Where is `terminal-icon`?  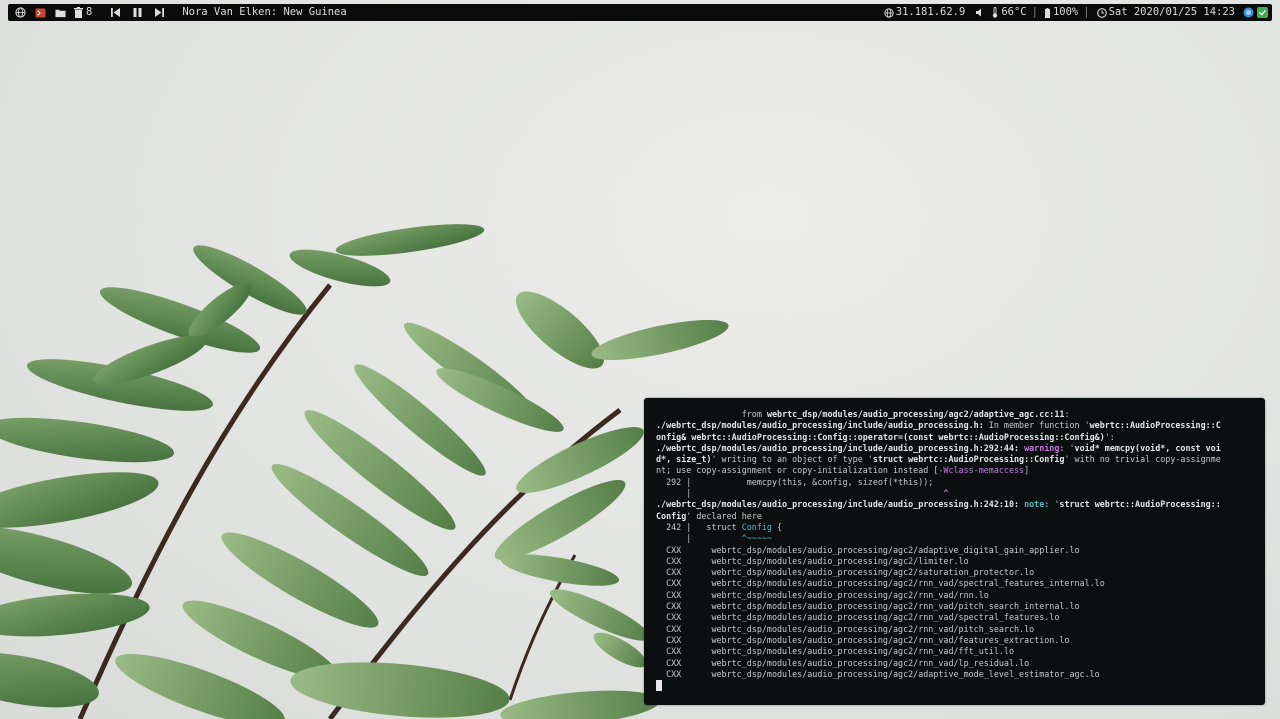
terminal-icon is located at coordinates (40, 12).